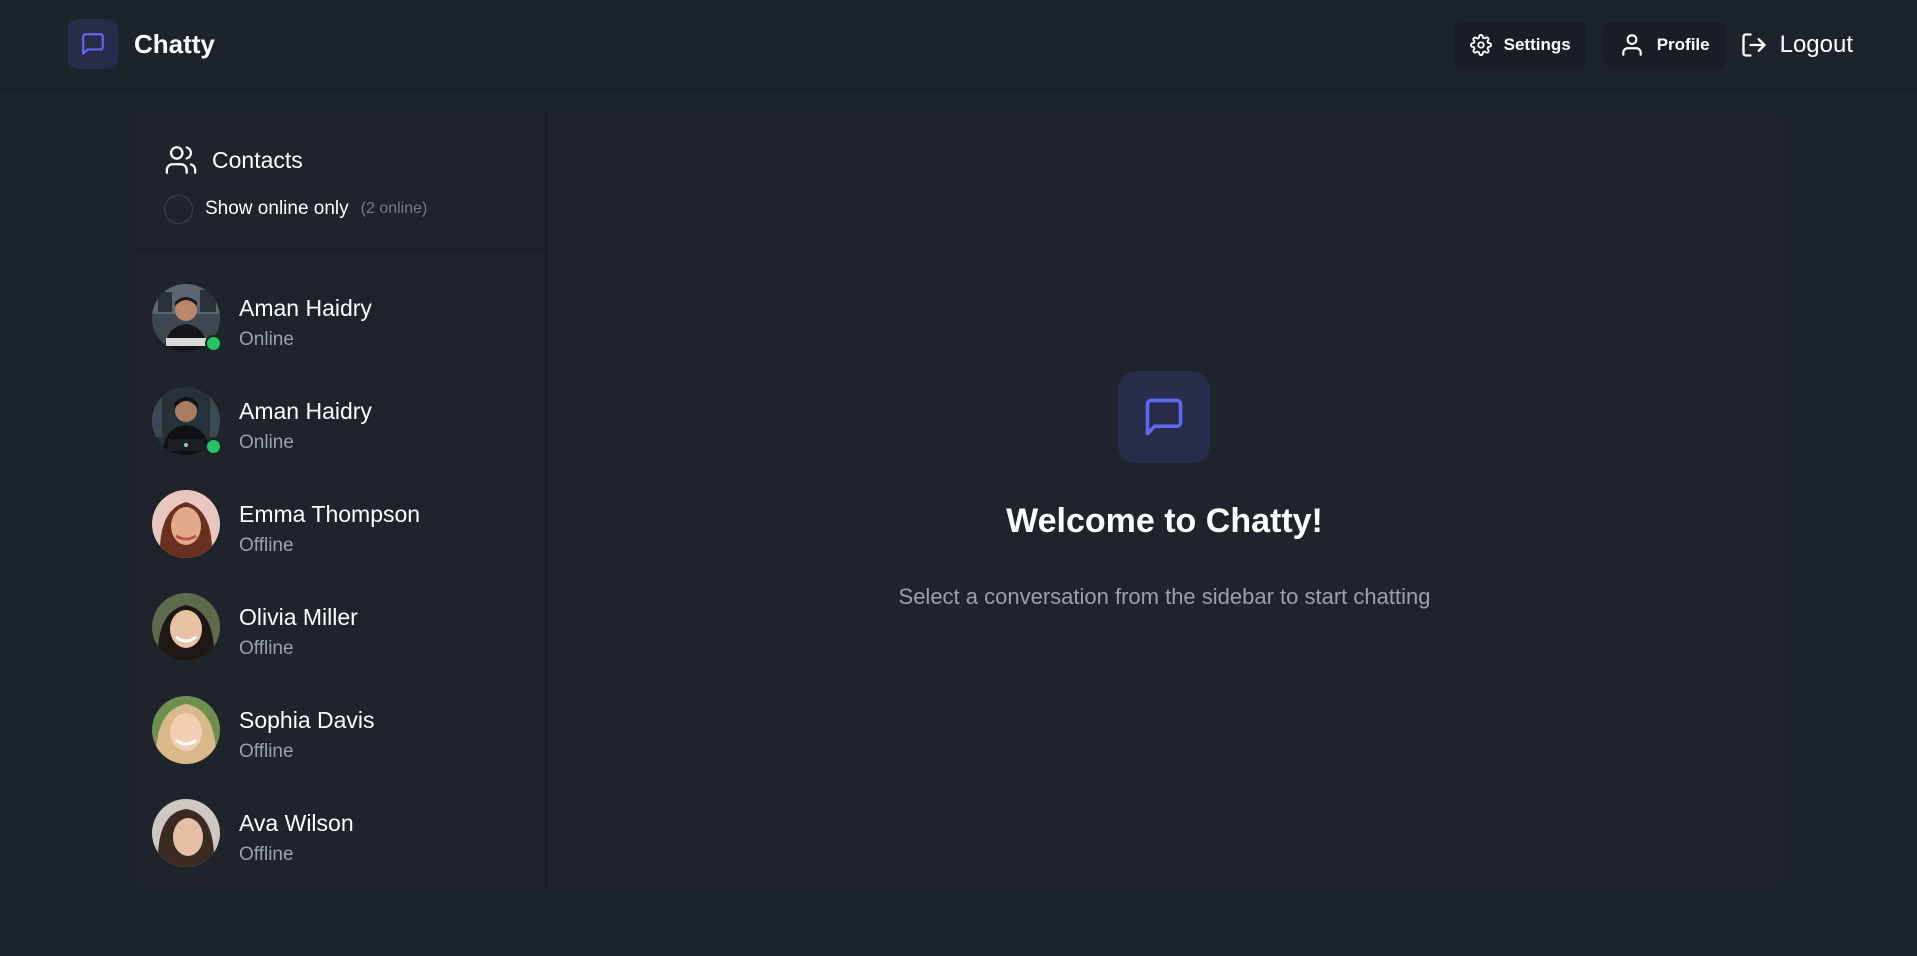 The width and height of the screenshot is (1917, 956). Describe the element at coordinates (174, 43) in the screenshot. I see `brand-name: Chatty` at that location.